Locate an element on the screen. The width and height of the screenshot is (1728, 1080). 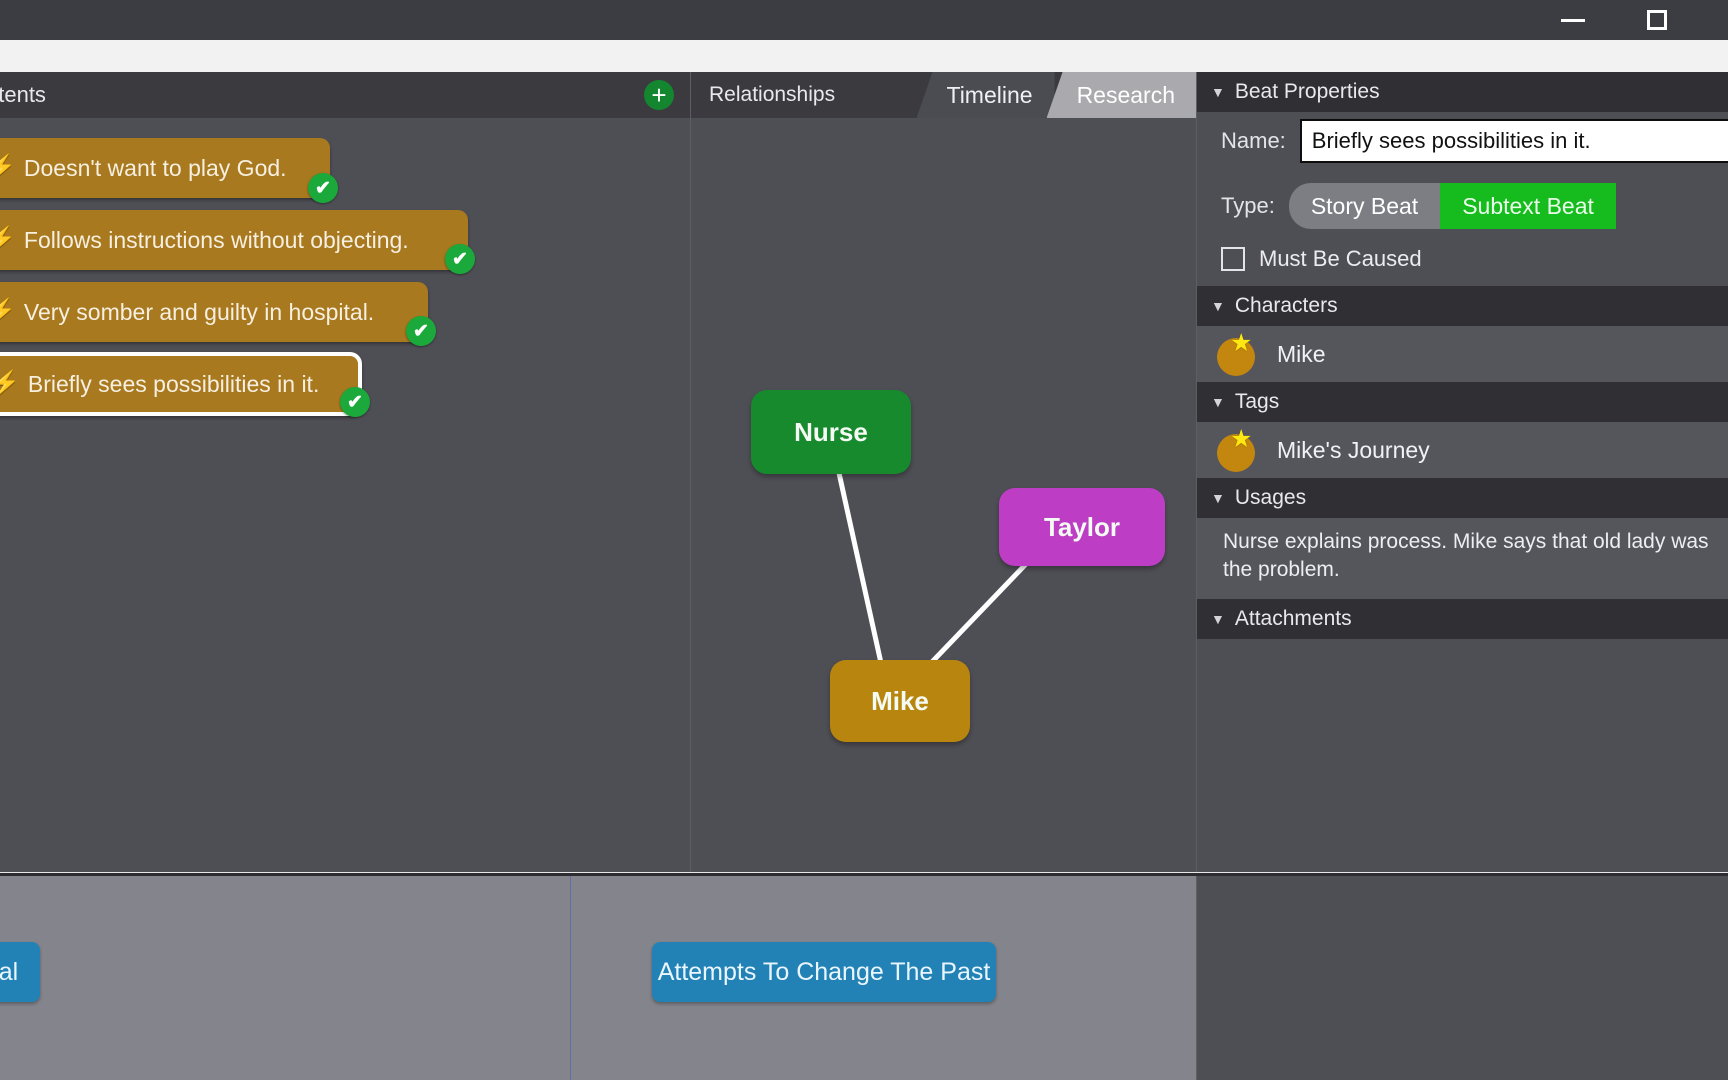
graph-node-taylor: Taylor is located at coordinates (1082, 527).